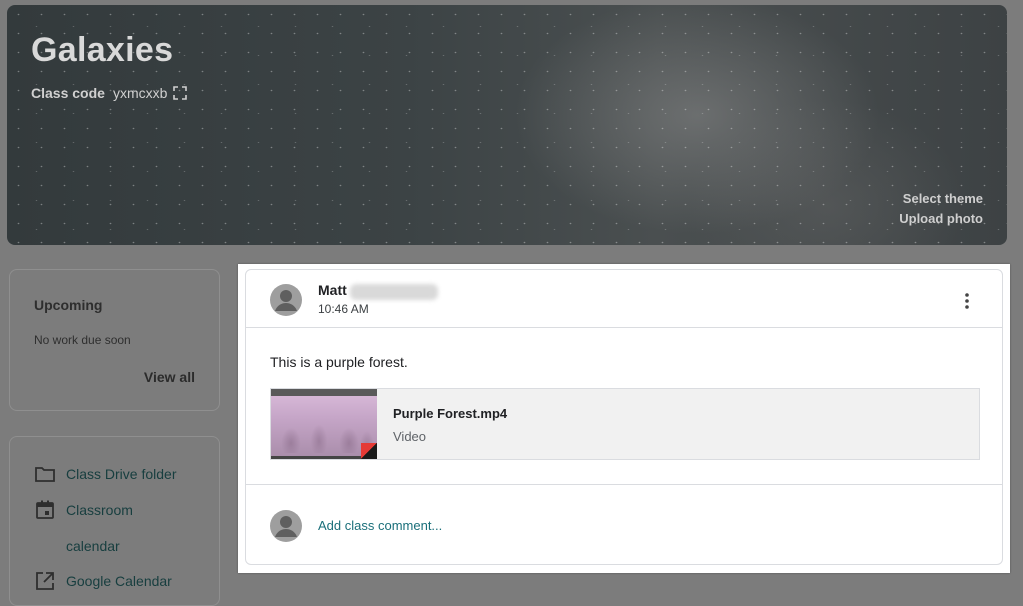  Describe the element at coordinates (68, 93) in the screenshot. I see `class-code-label: Class code` at that location.